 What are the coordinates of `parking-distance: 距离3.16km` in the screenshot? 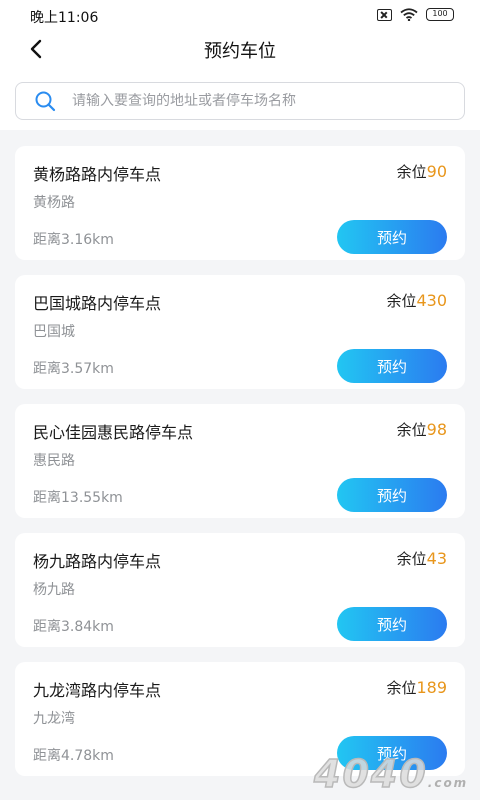 It's located at (73, 240).